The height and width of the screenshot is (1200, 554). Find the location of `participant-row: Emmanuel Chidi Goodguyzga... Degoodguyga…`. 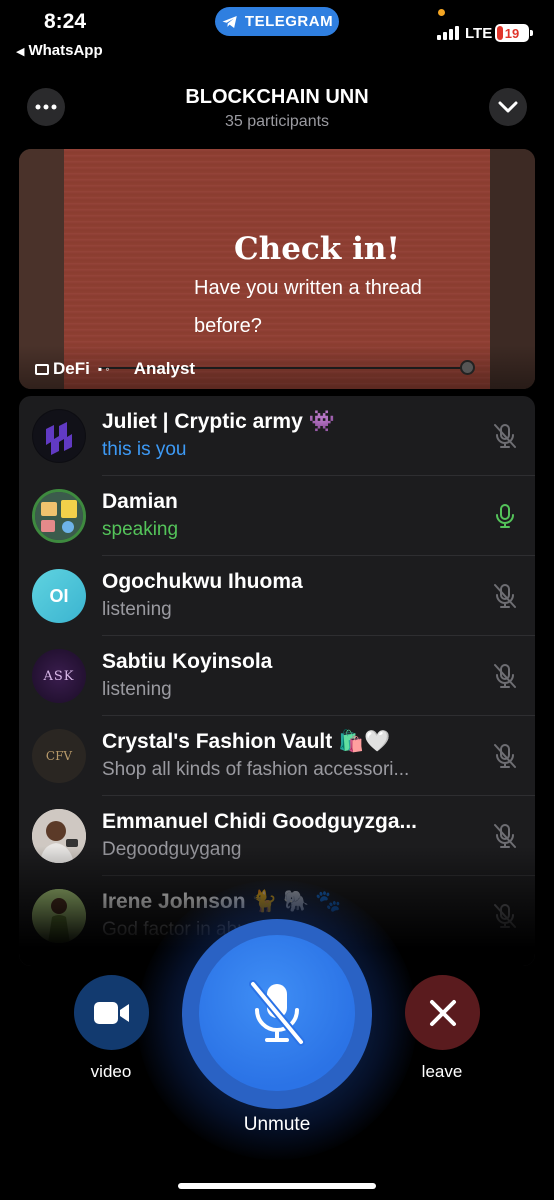

participant-row: Emmanuel Chidi Goodguyzga... Degoodguyga… is located at coordinates (277, 836).